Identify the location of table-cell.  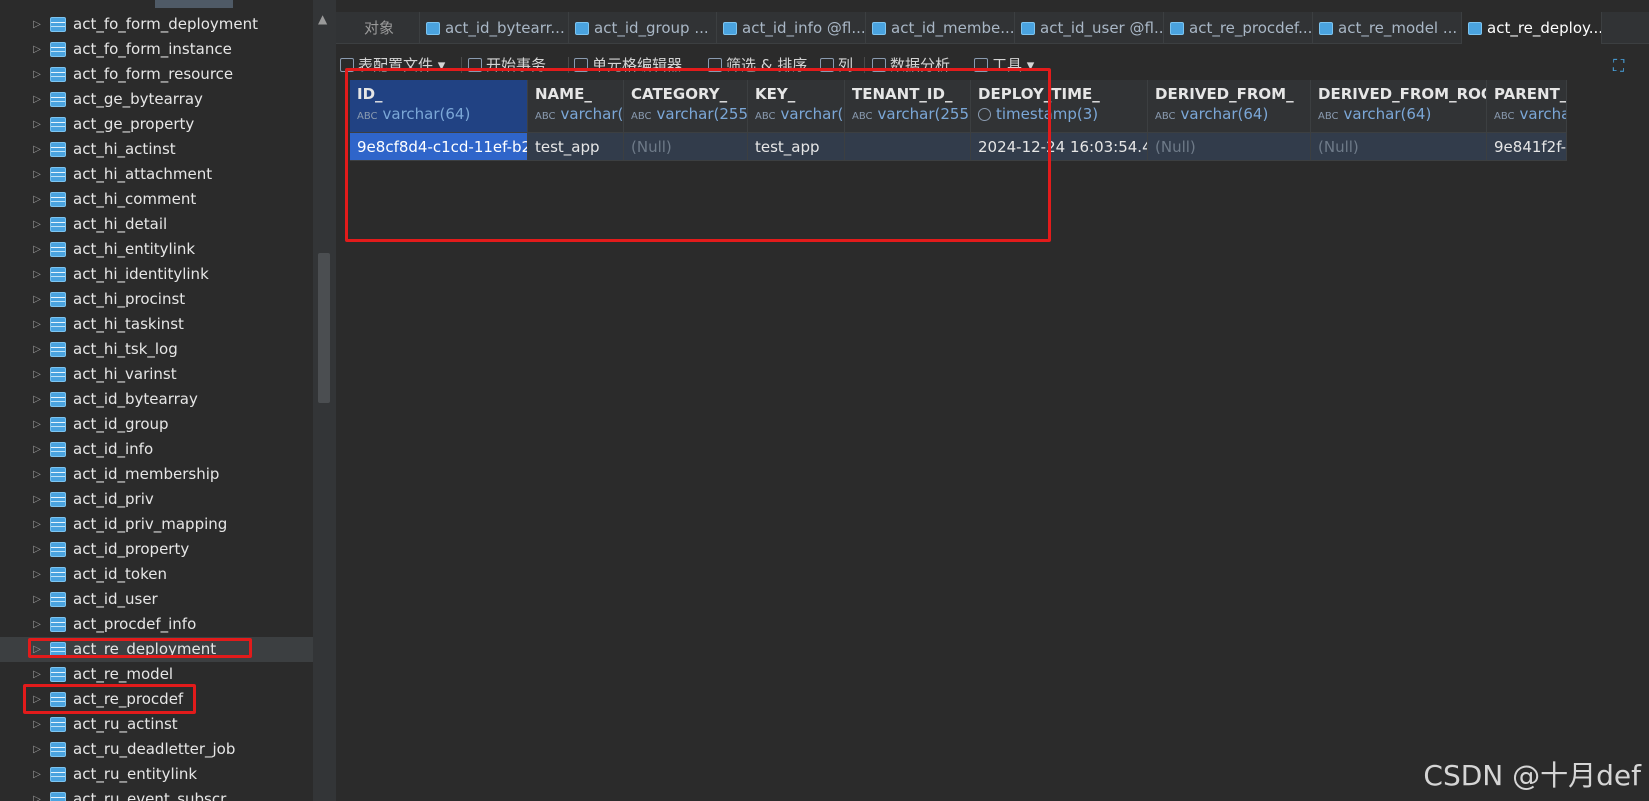
(908, 147).